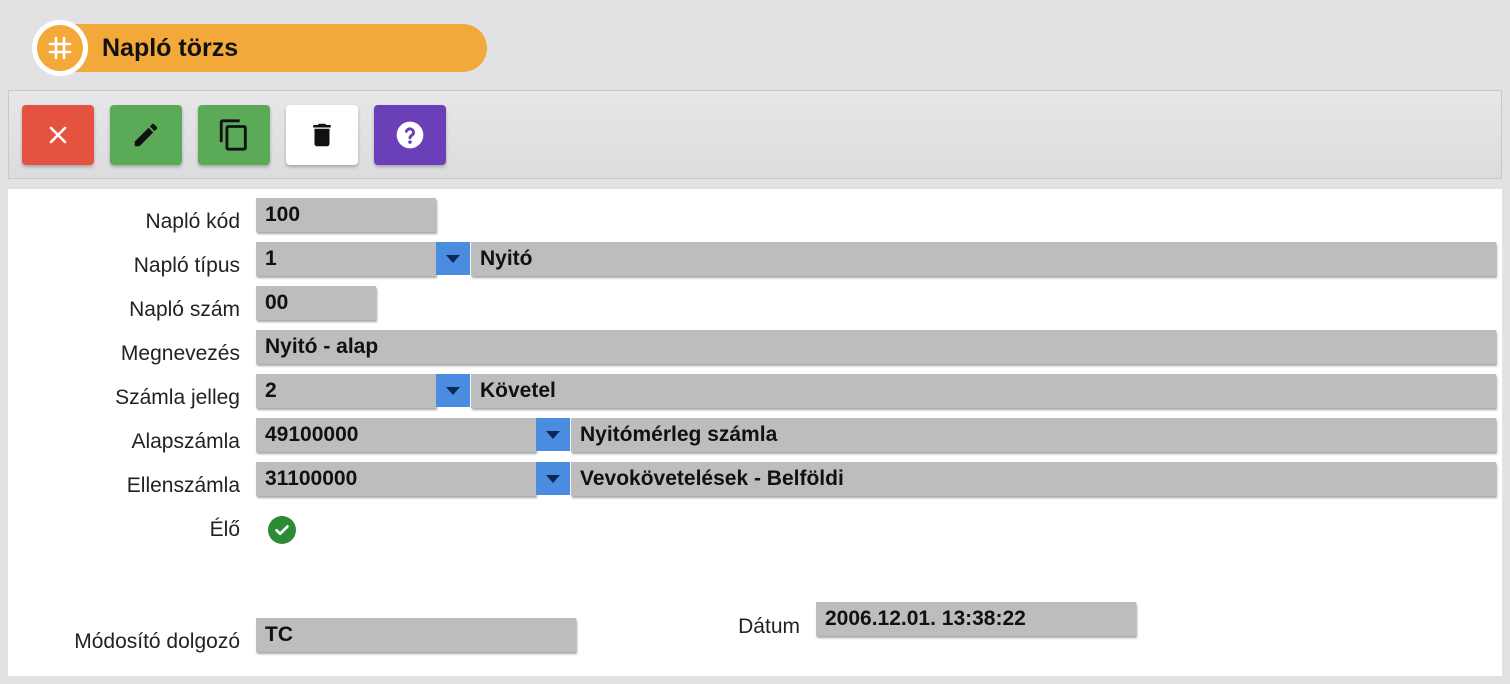 The width and height of the screenshot is (1510, 684). I want to click on help-button, so click(410, 135).